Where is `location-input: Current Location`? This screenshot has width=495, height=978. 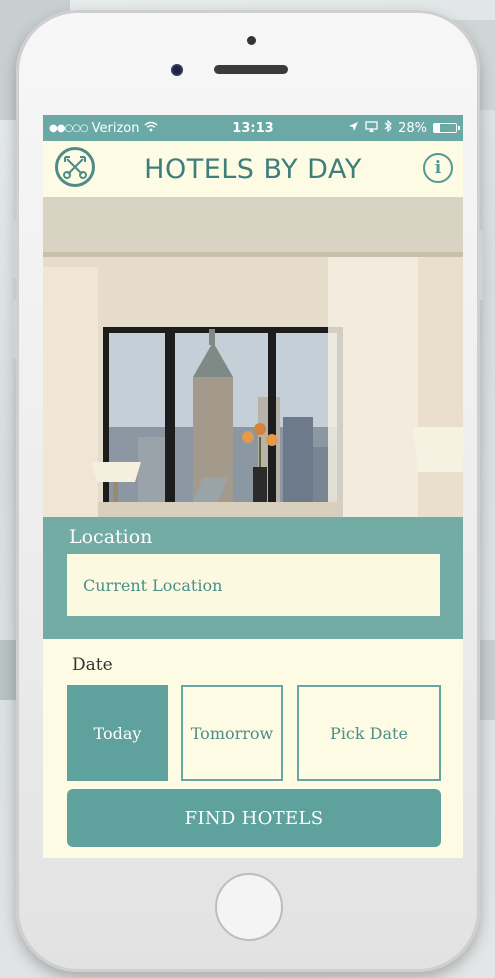
location-input: Current Location is located at coordinates (253, 585).